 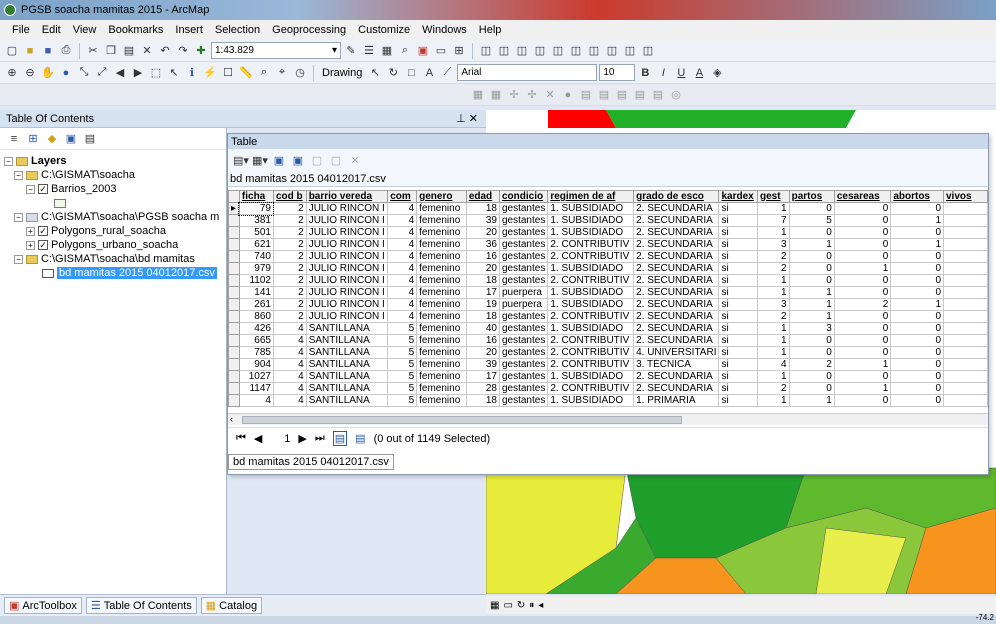 I want to click on full-extent-icon: ●, so click(x=66, y=73).